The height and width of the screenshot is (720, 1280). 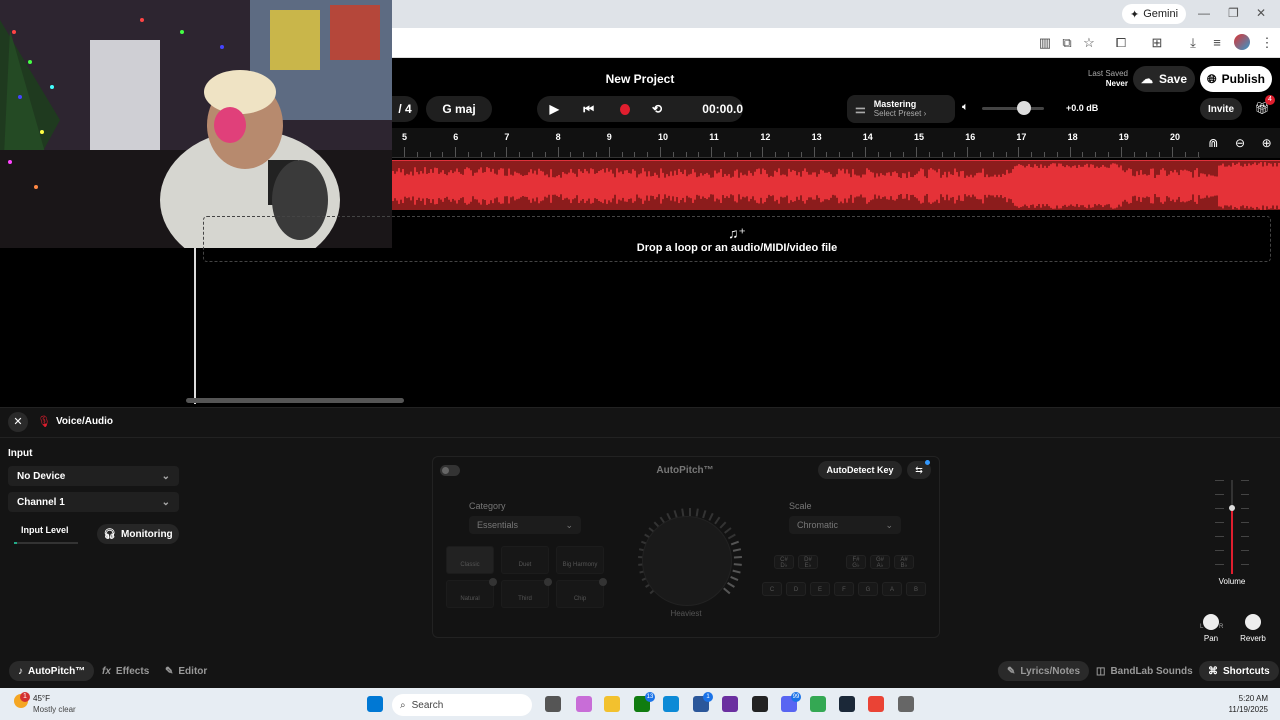 I want to click on pan-knob, so click(x=1211, y=622).